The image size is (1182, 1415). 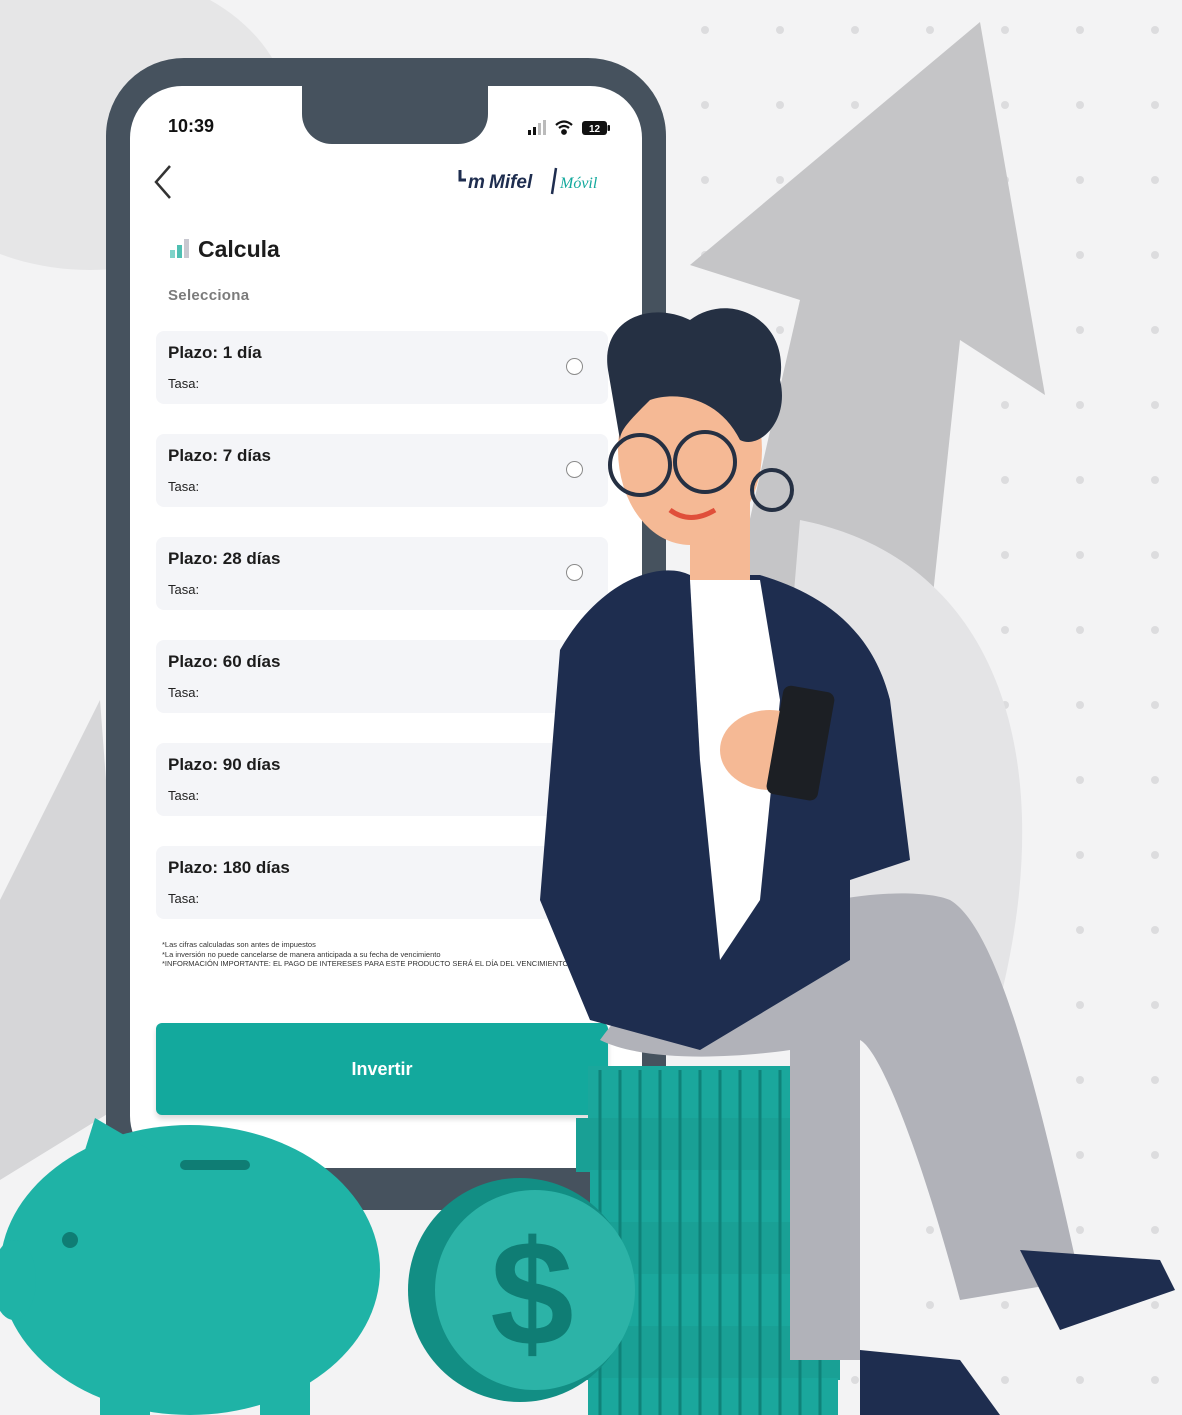 What do you see at coordinates (229, 867) in the screenshot?
I see `plazo-label: Plazo: 180 días` at bounding box center [229, 867].